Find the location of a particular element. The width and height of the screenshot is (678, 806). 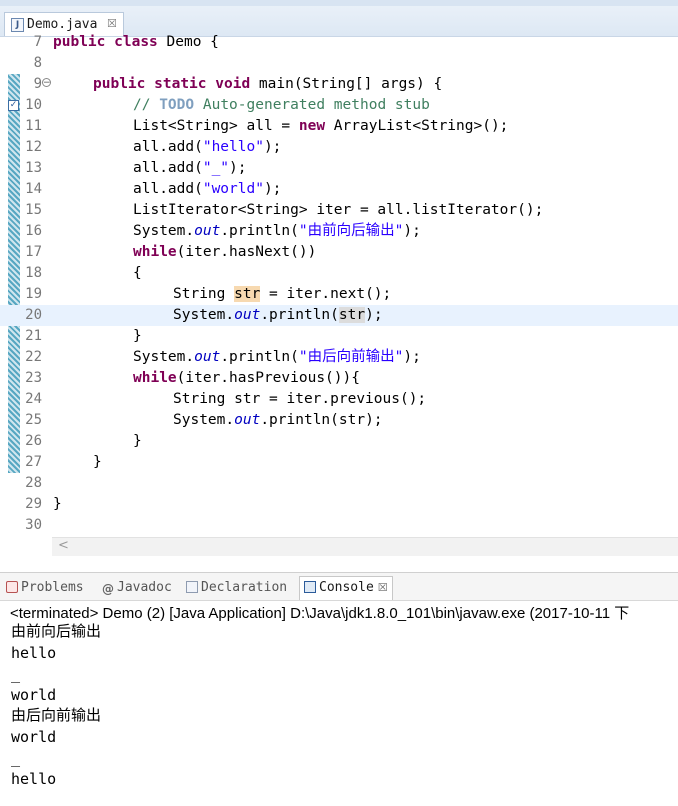

code-text: all.add("_"); is located at coordinates (190, 168).